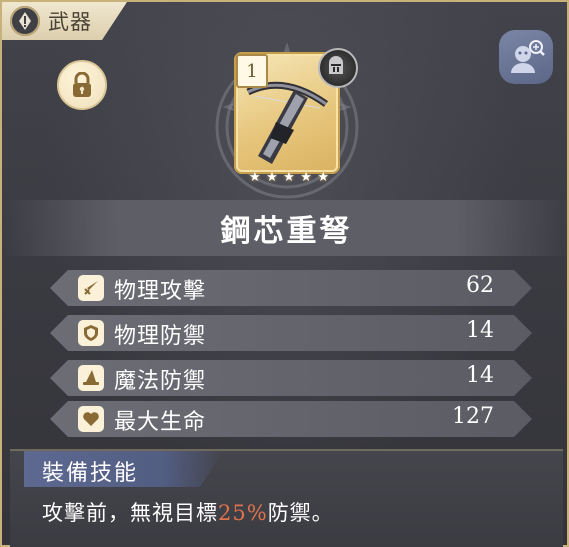  I want to click on lock-icon, so click(82, 84).